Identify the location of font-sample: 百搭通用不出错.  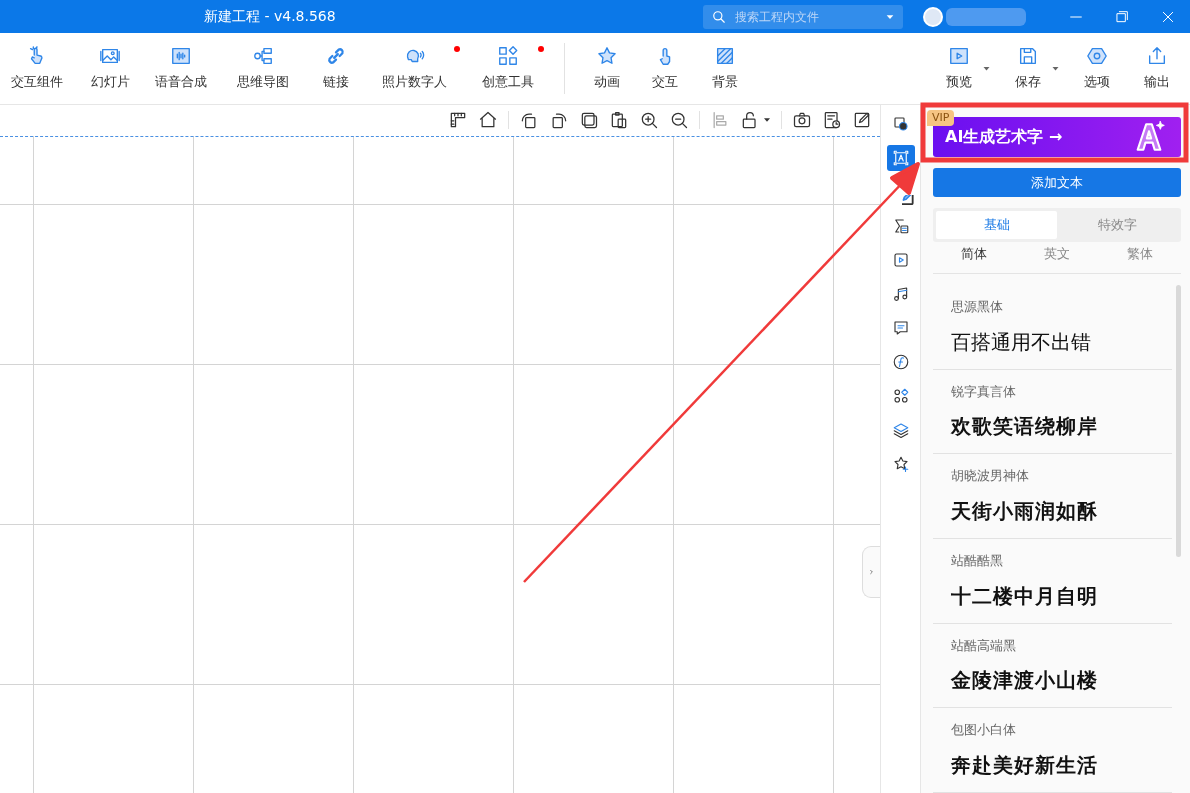
(1021, 342).